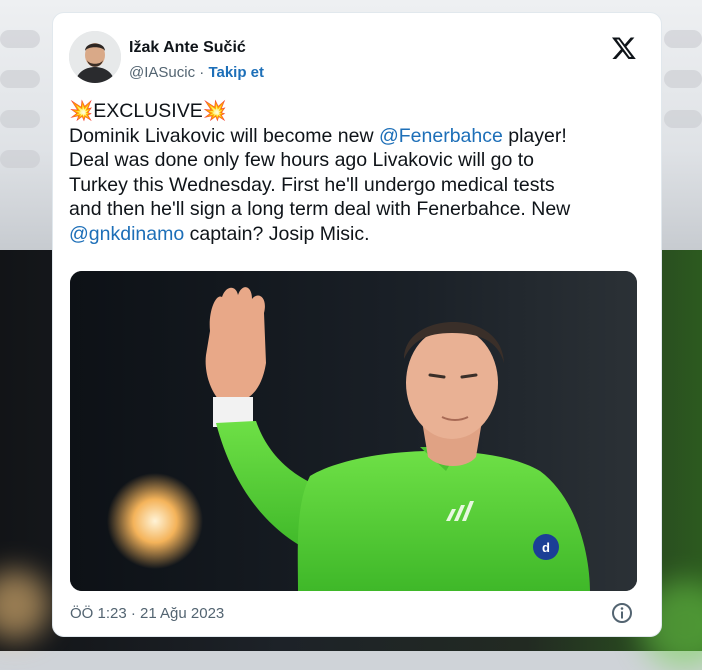  Describe the element at coordinates (534, 135) in the screenshot. I see `text-segment: player!` at that location.